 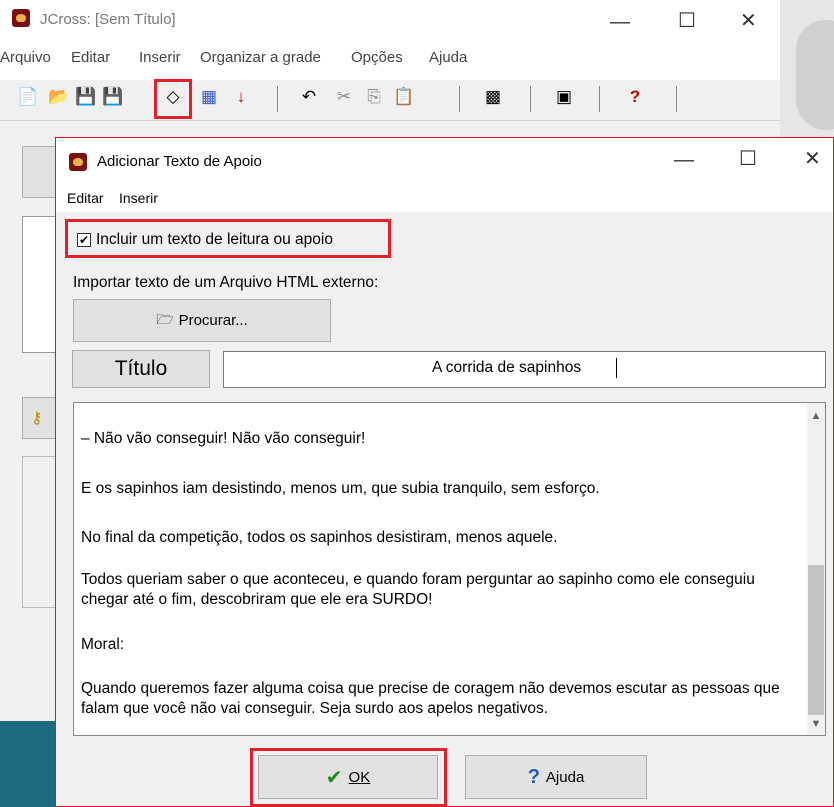 I want to click on checkmark-icon: ✔, so click(x=84, y=240).